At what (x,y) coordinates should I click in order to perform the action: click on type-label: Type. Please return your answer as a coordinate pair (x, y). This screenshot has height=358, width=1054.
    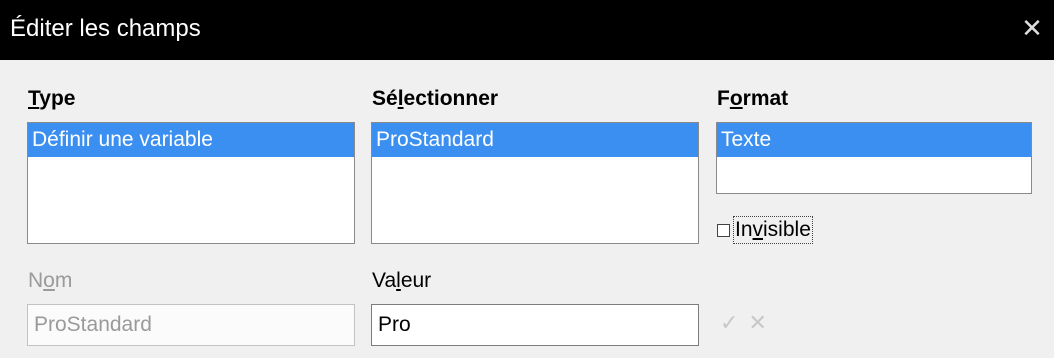
    Looking at the image, I should click on (52, 98).